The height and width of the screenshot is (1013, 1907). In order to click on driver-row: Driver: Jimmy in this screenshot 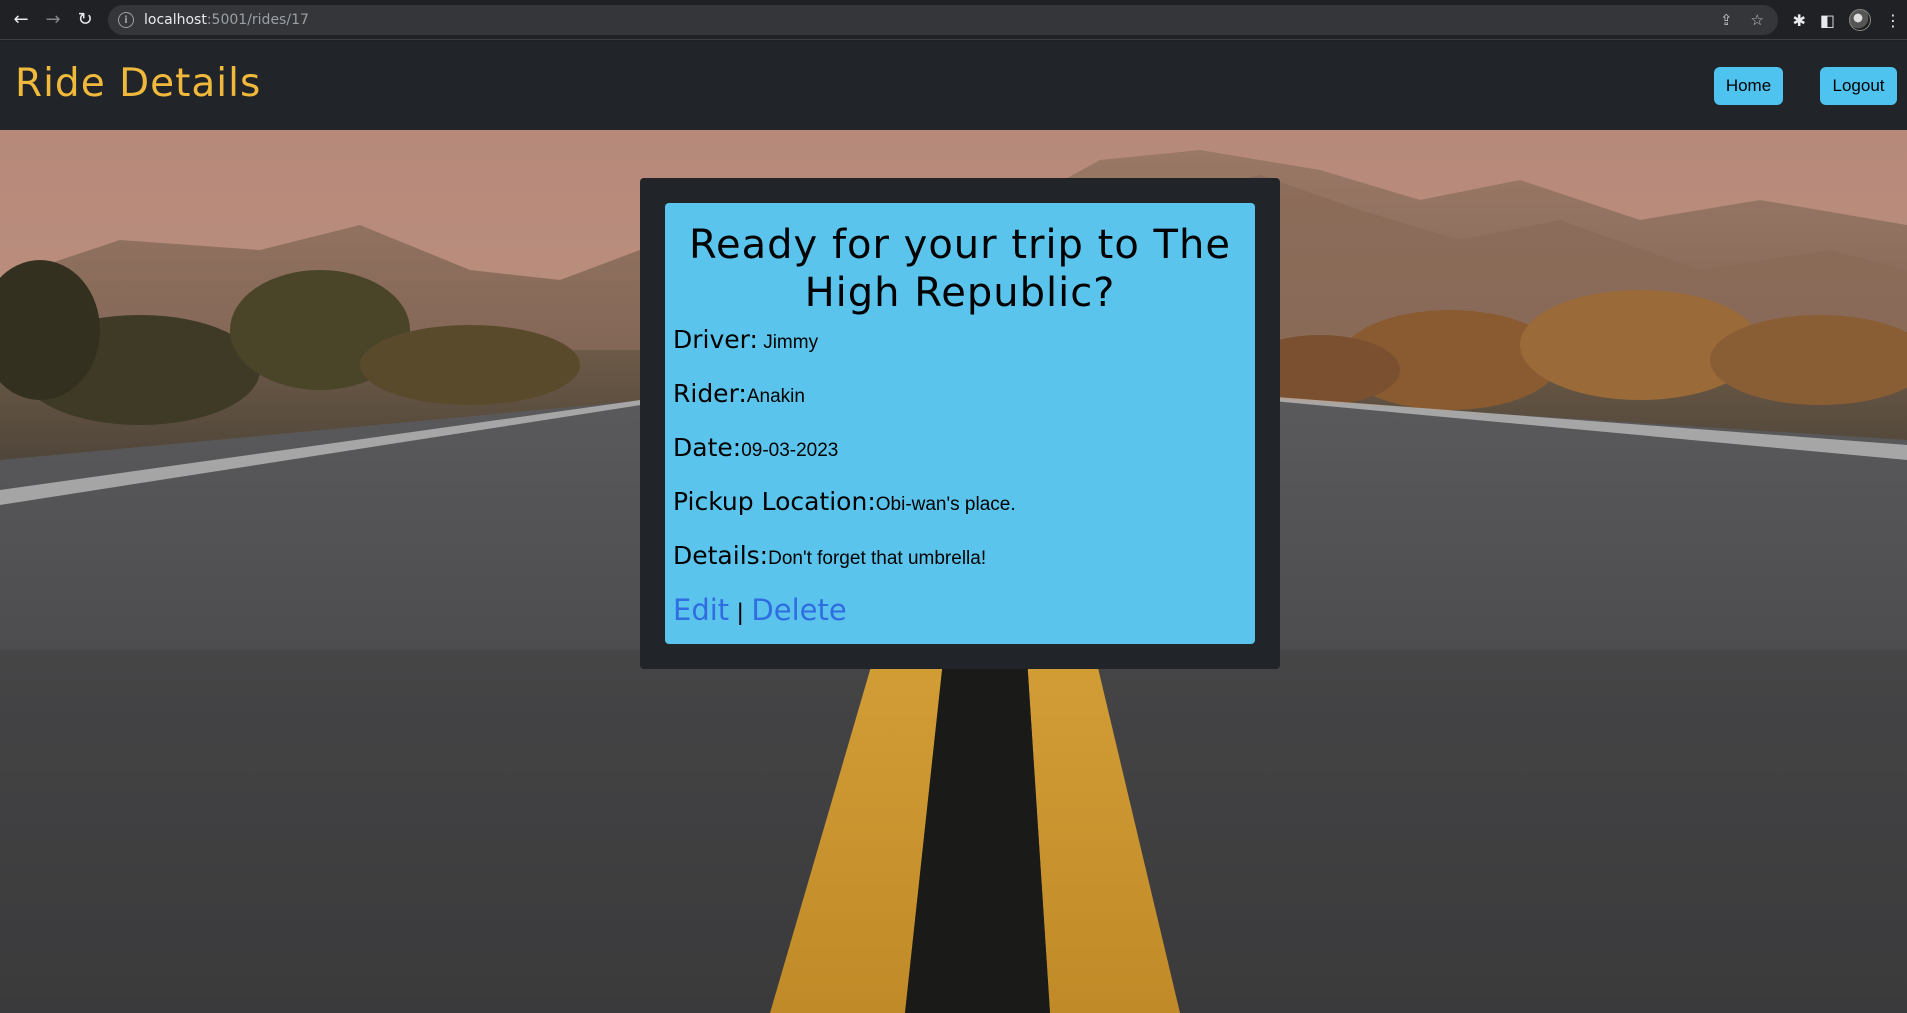, I will do `click(960, 344)`.